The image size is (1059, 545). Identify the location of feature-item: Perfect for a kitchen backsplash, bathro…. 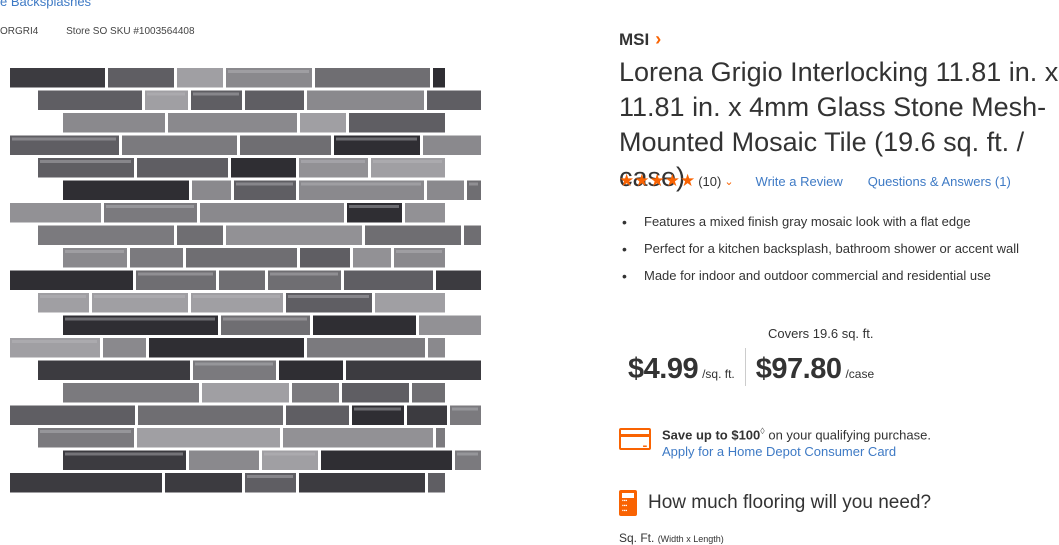
(819, 252).